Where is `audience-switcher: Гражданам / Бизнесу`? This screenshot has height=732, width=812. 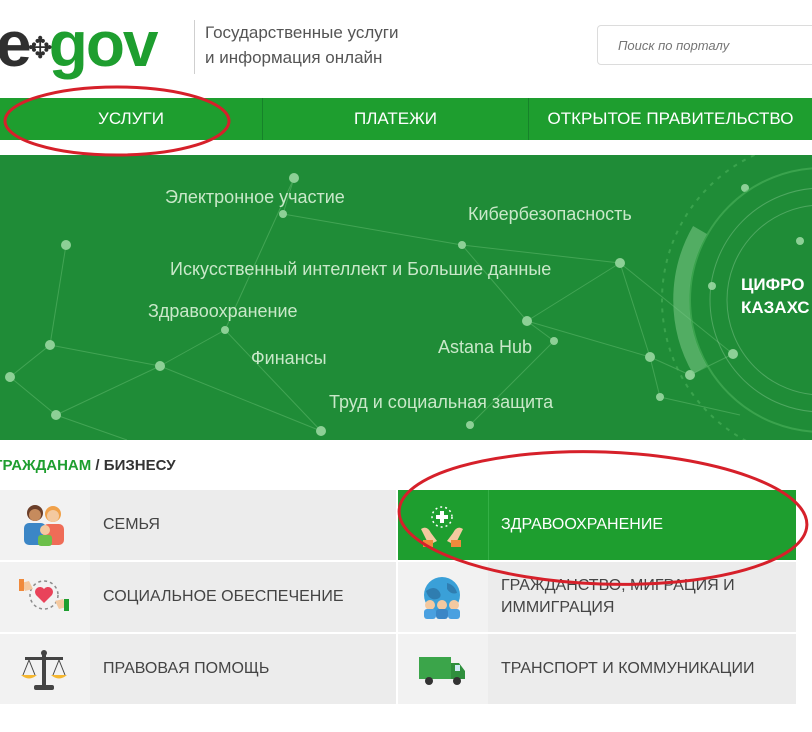
audience-switcher: Гражданам / Бизнесу is located at coordinates (88, 465).